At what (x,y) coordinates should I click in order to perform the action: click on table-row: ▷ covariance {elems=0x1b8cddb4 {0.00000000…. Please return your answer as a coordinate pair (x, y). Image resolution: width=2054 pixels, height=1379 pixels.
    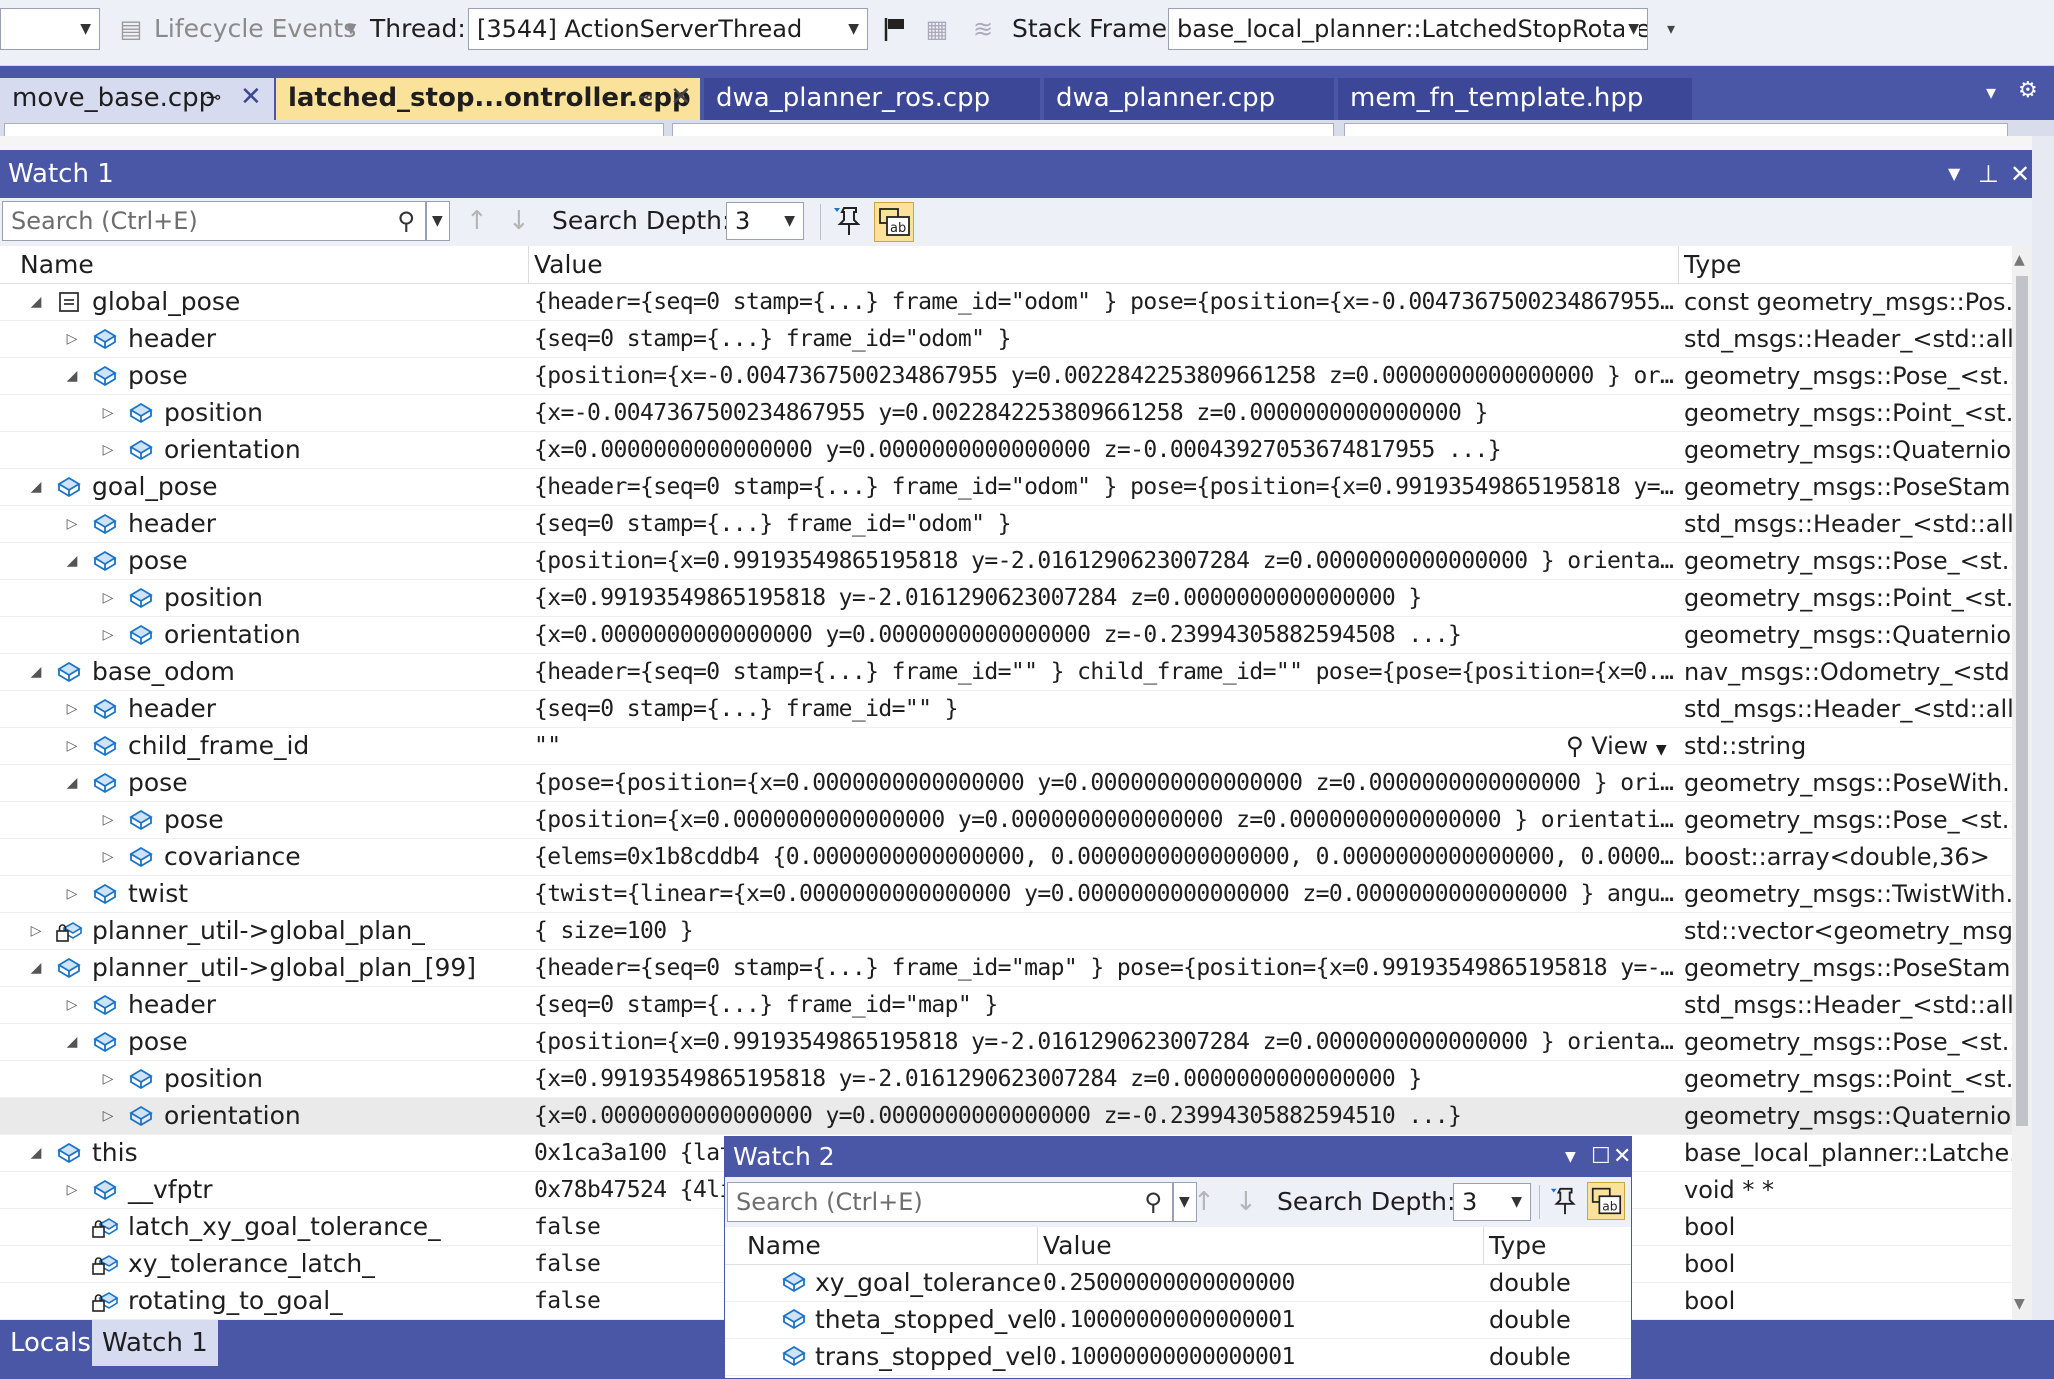
    Looking at the image, I should click on (1006, 857).